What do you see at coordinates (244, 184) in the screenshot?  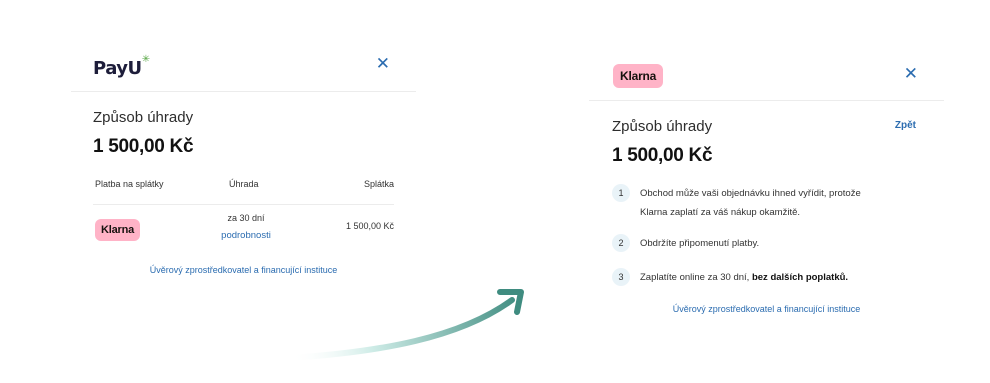 I see `column-header-payment: Úhrada` at bounding box center [244, 184].